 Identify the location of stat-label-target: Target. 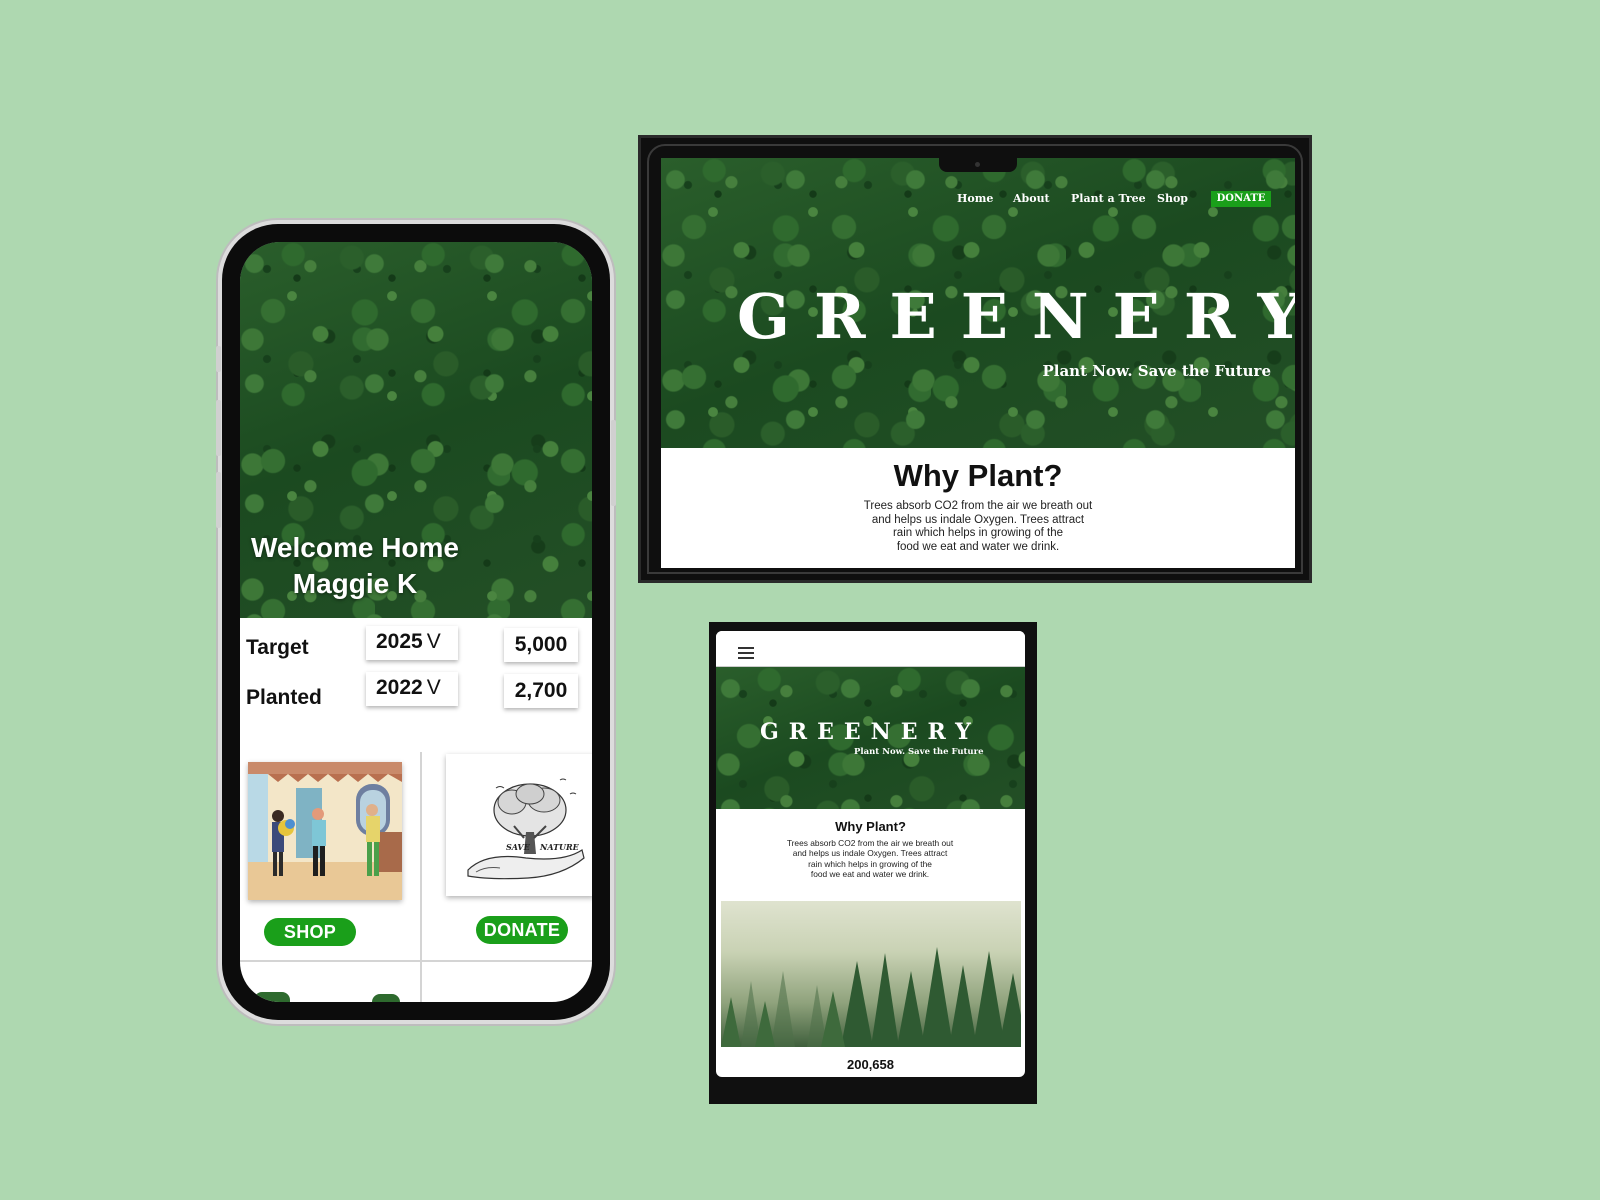
(277, 647).